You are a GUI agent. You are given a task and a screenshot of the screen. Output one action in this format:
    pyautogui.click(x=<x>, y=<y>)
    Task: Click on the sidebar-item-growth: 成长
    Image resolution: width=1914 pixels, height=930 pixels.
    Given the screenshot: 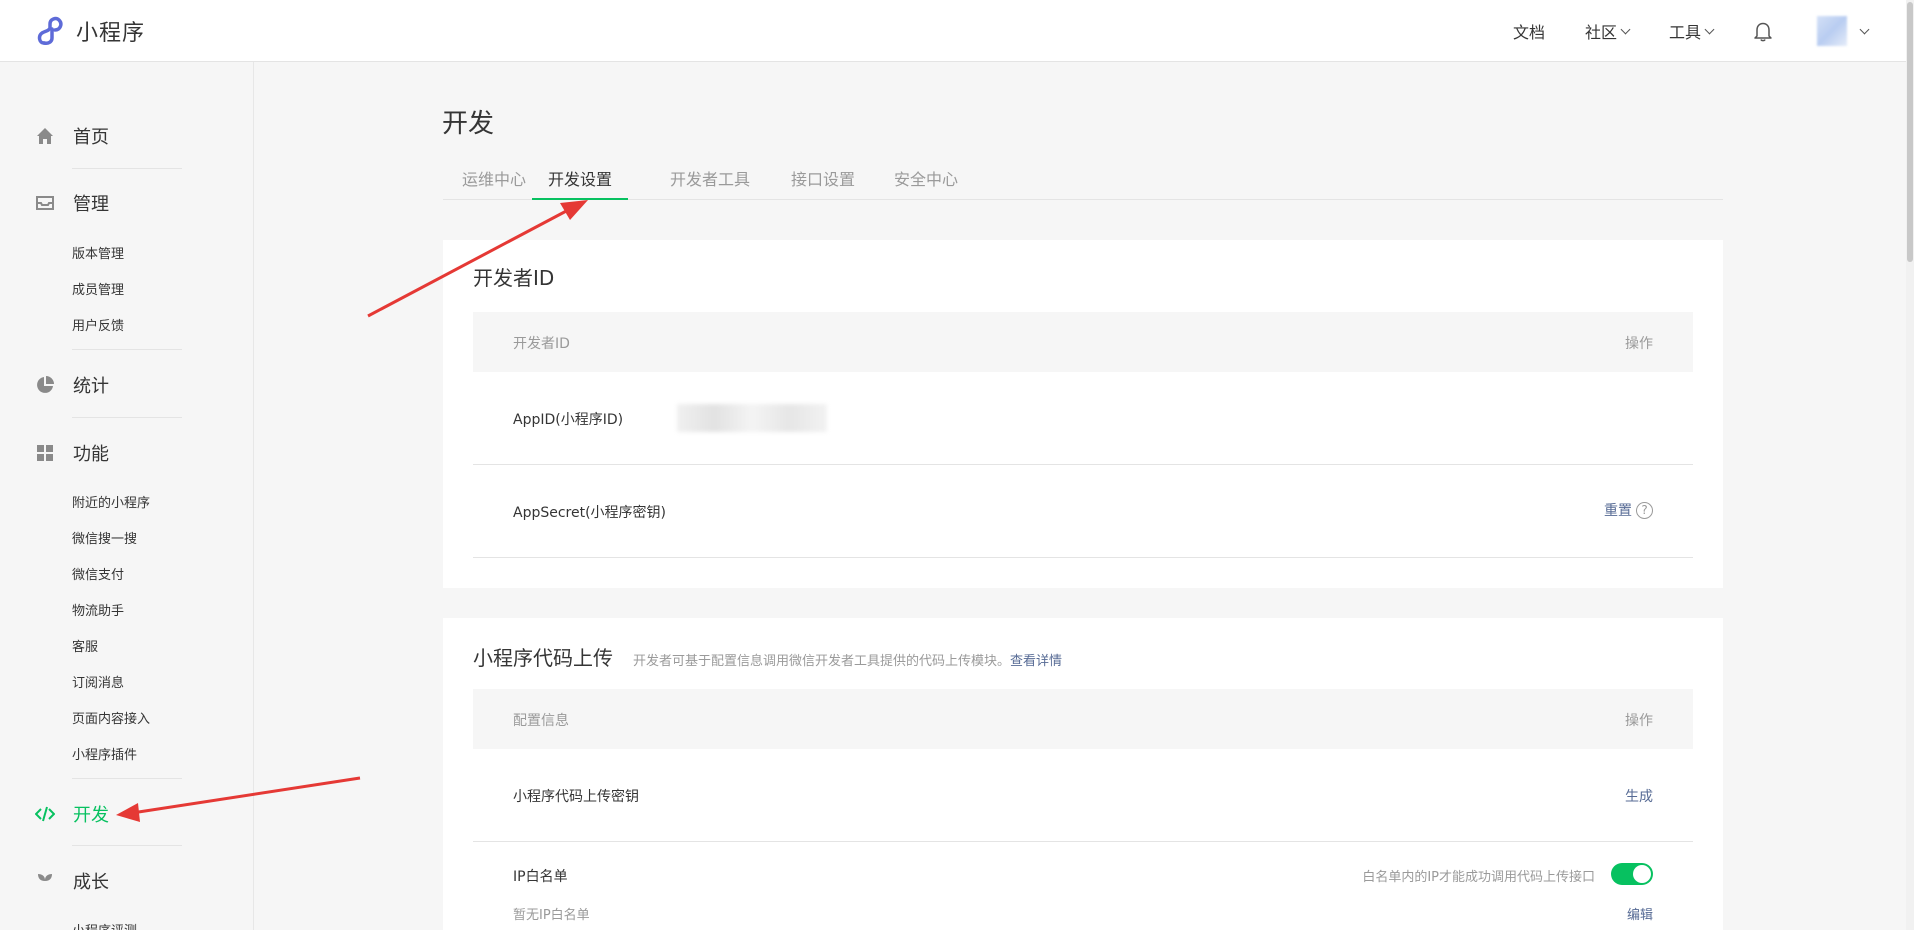 What is the action you would take?
    pyautogui.click(x=72, y=881)
    